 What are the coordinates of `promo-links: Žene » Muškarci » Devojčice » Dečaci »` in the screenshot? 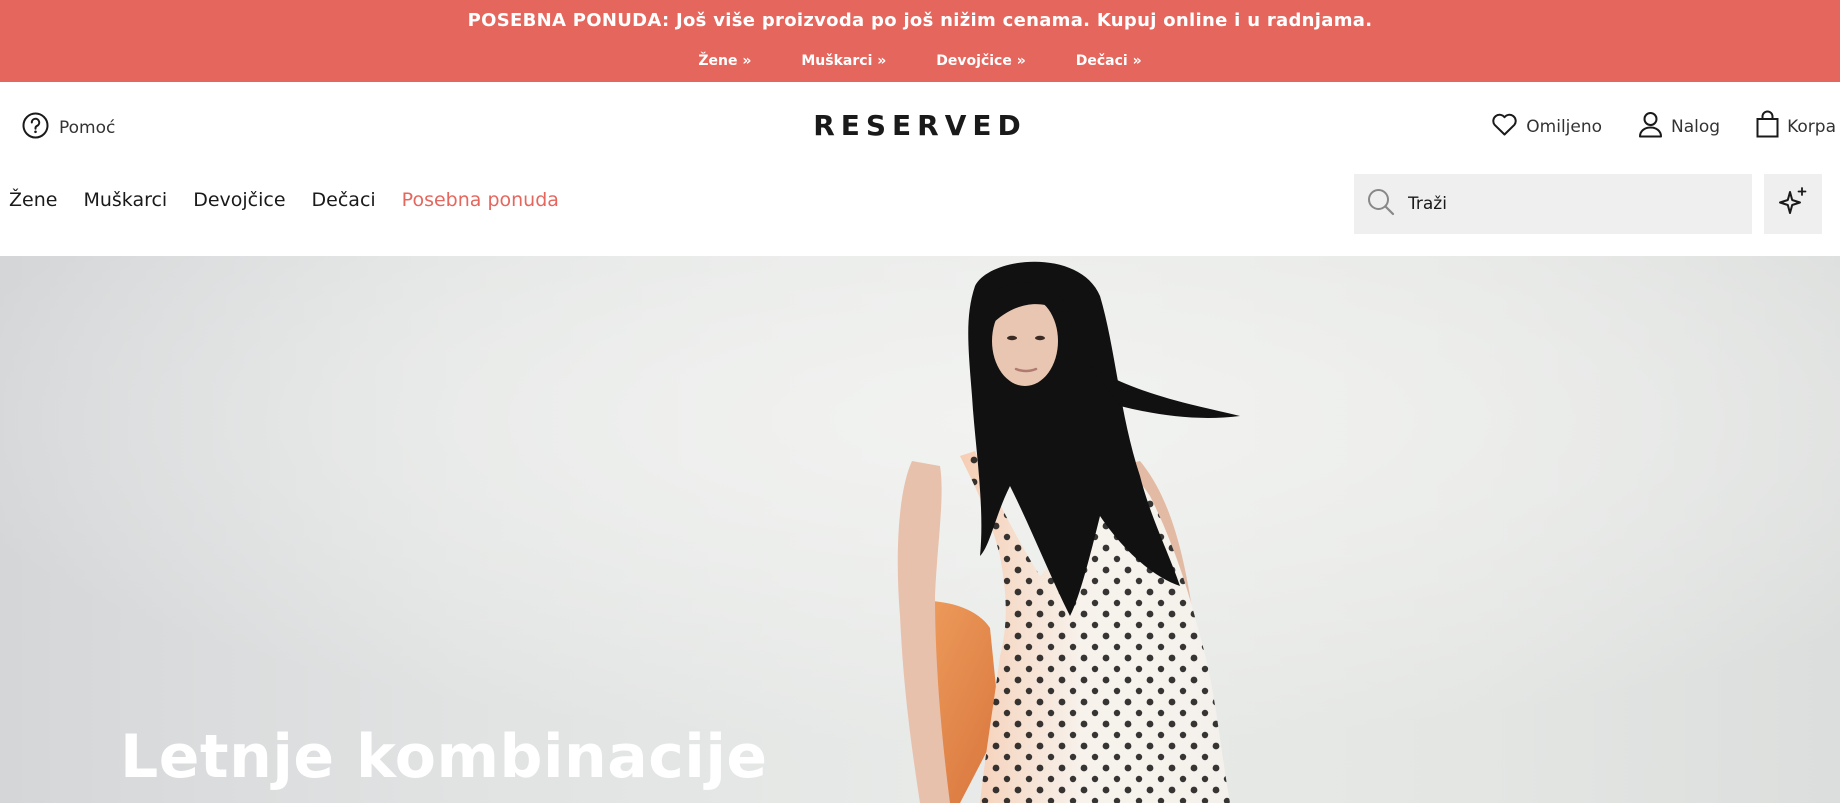 It's located at (920, 61).